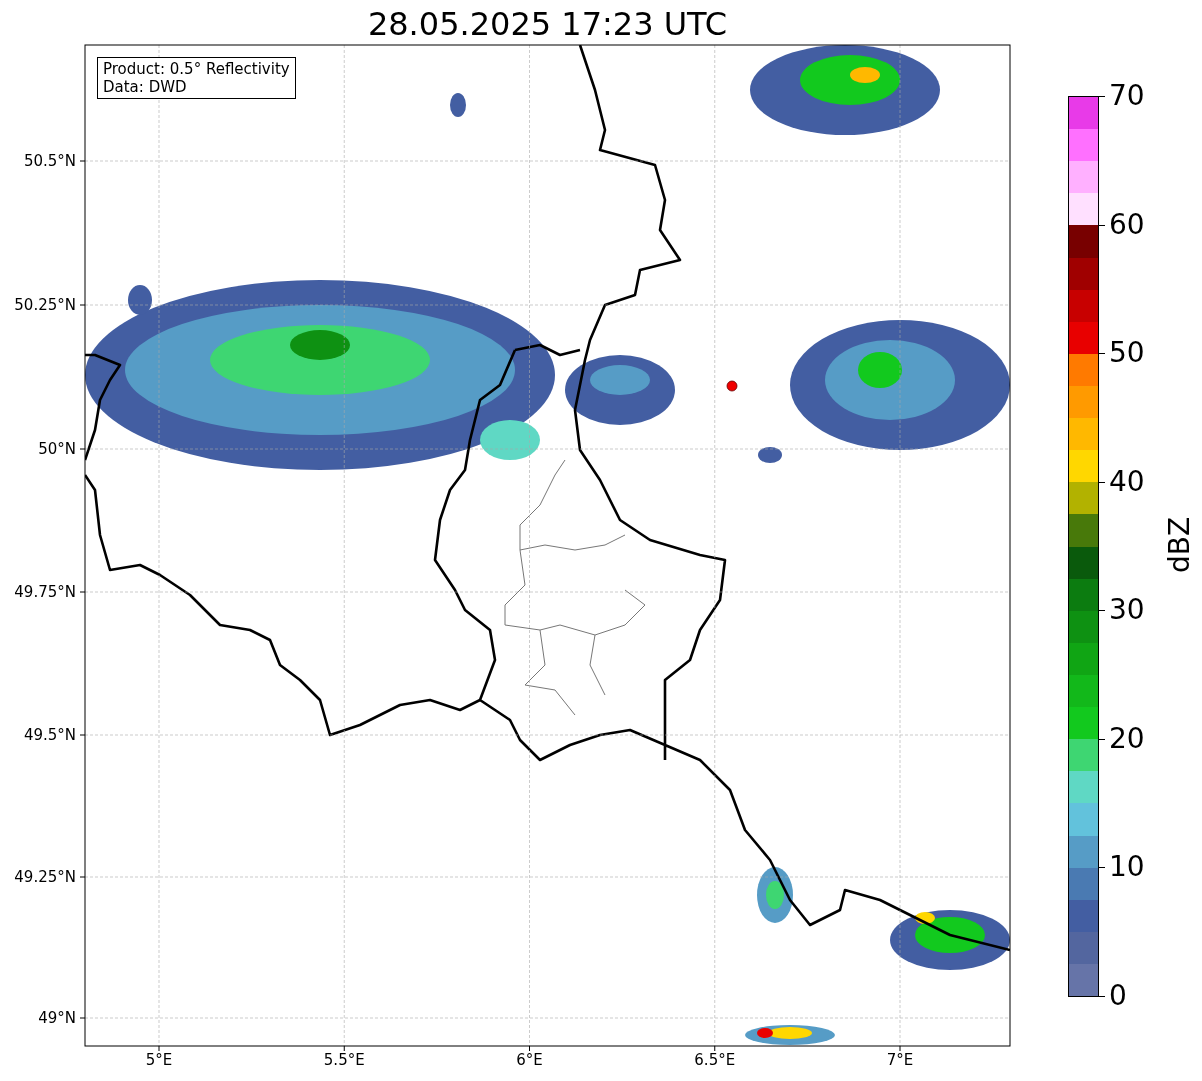 The width and height of the screenshot is (1202, 1081). Describe the element at coordinates (145, 87) in the screenshot. I see `info-text: Data: DWD` at that location.